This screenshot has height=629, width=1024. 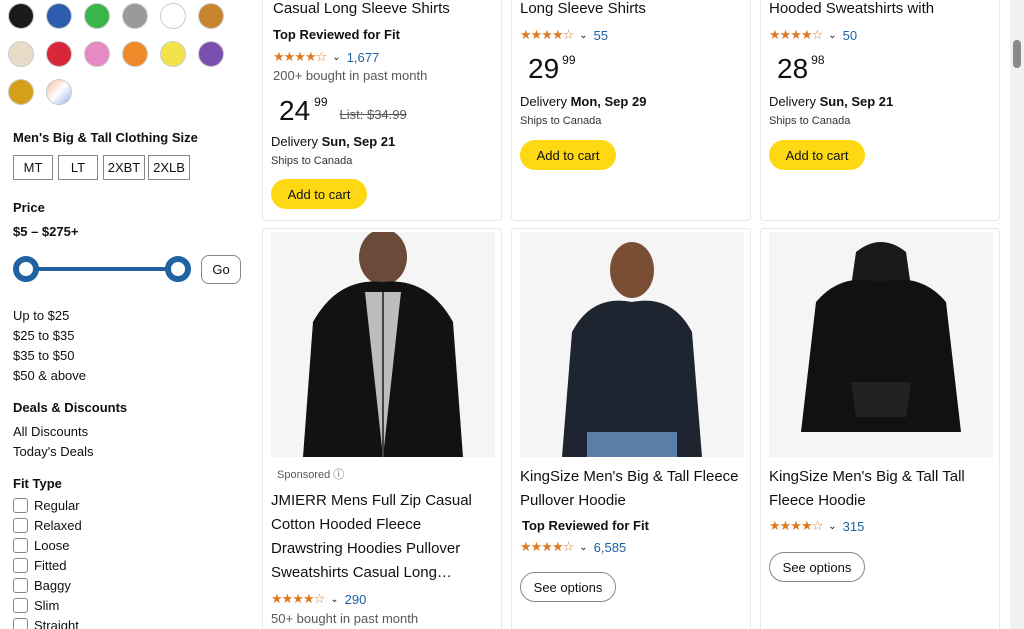 What do you see at coordinates (544, 68) in the screenshot?
I see `price-dollars: 29` at bounding box center [544, 68].